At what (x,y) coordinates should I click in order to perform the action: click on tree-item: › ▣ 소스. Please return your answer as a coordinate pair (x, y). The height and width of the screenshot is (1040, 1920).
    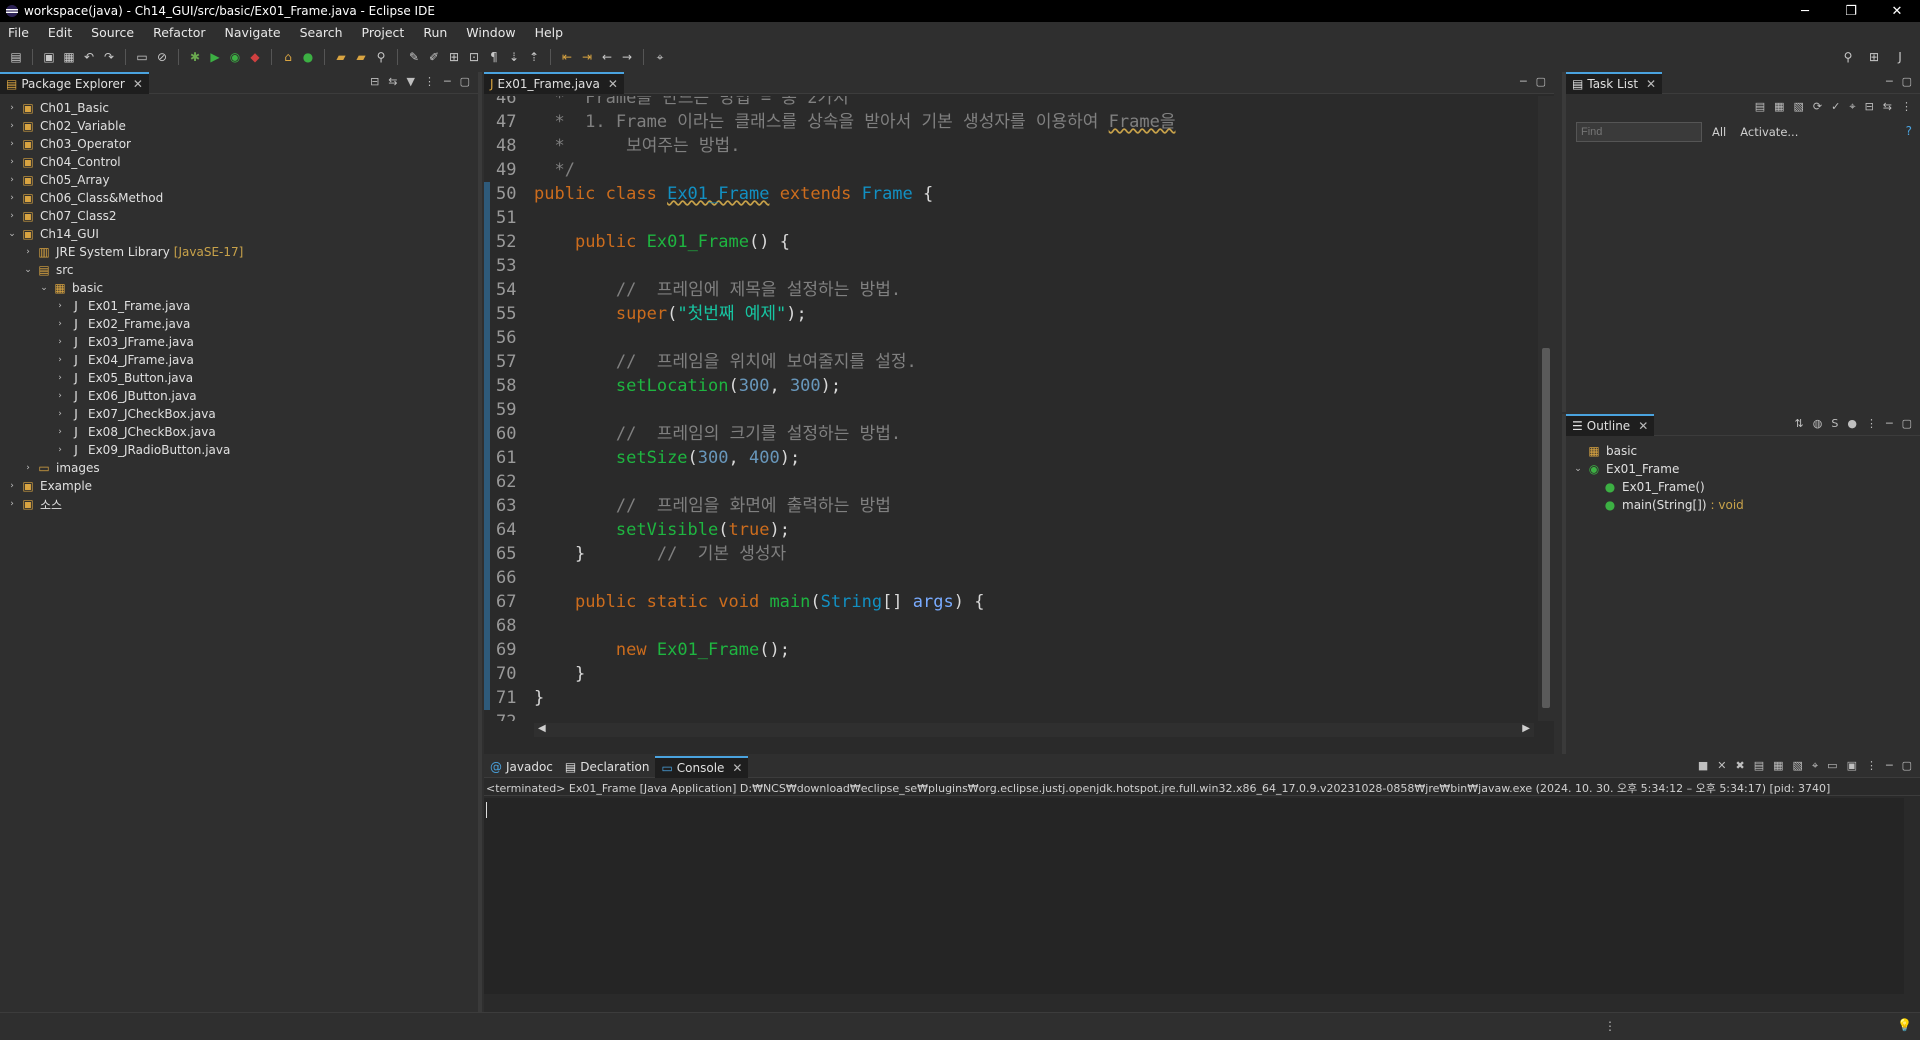
    Looking at the image, I should click on (239, 504).